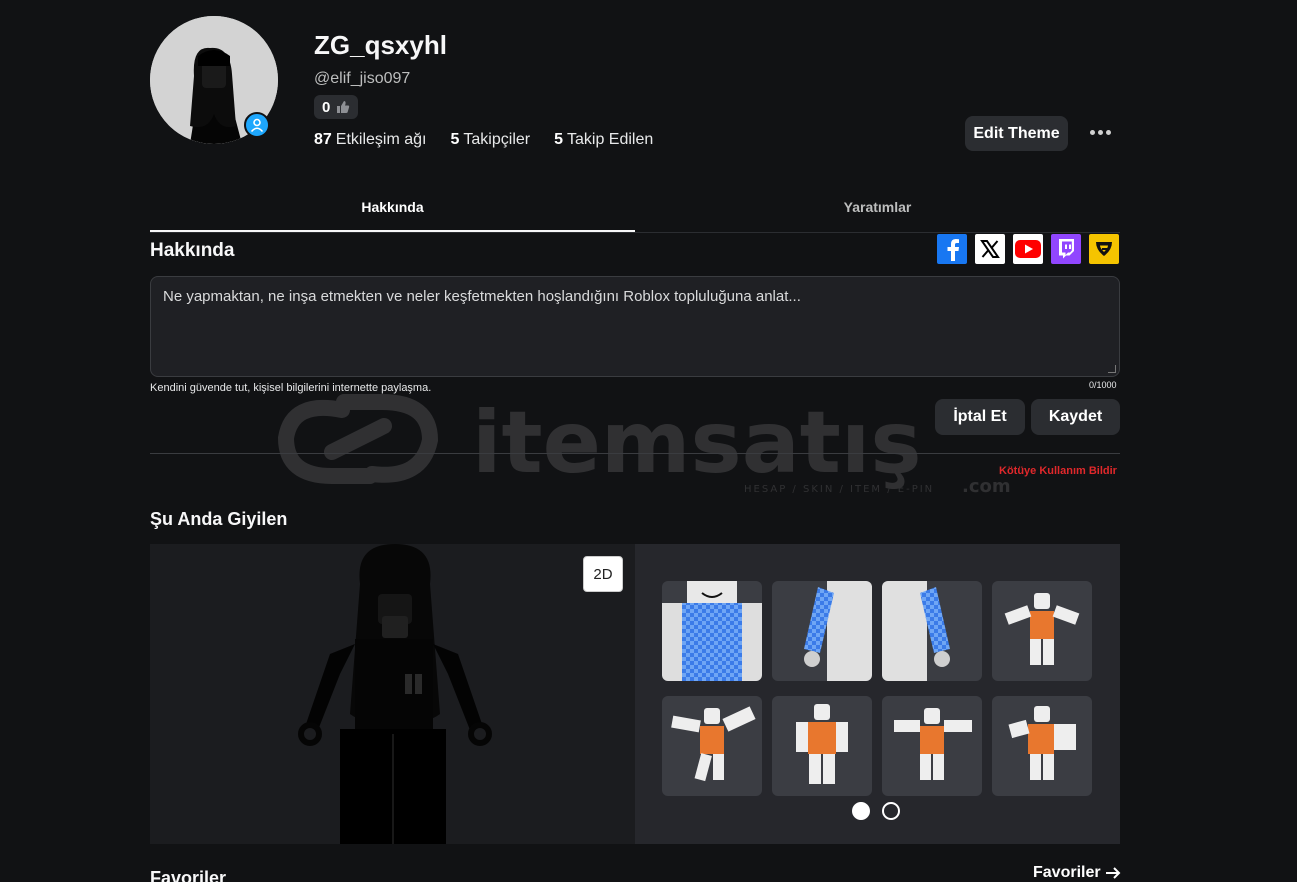  What do you see at coordinates (1058, 471) in the screenshot?
I see `report-abuse-link: Kötüye Kullanım Bildir` at bounding box center [1058, 471].